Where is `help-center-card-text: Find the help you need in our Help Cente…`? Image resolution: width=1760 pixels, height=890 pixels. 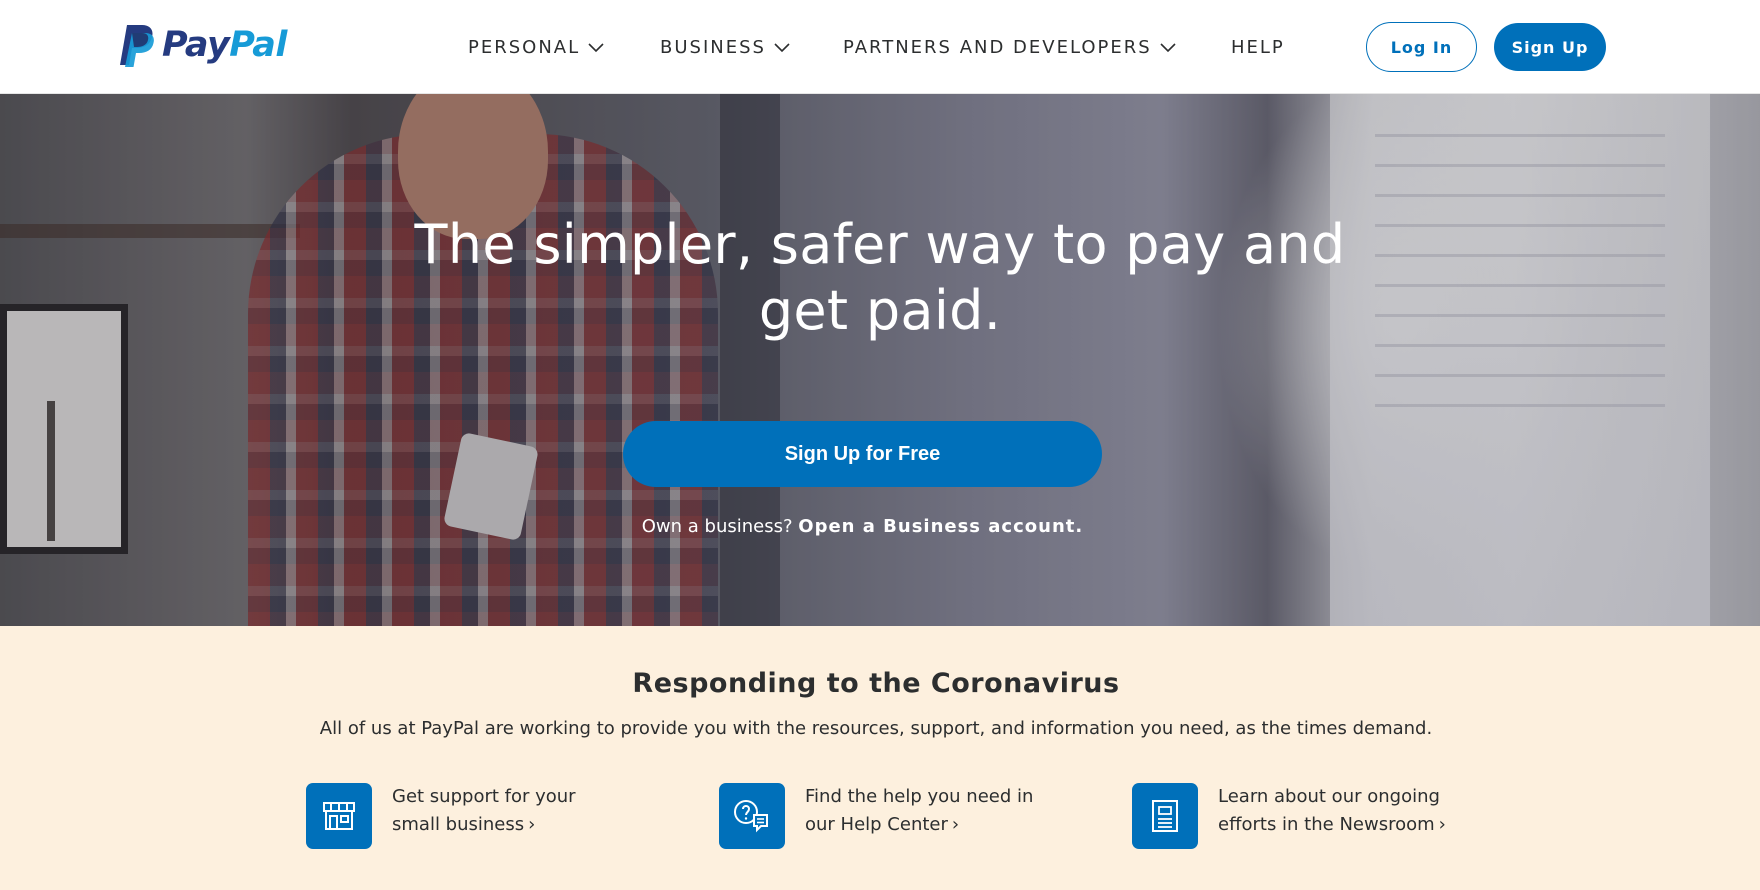 help-center-card-text: Find the help you need in our Help Cente… is located at coordinates (955, 811).